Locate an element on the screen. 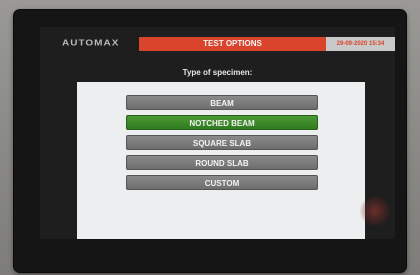 This screenshot has width=420, height=275. specimen-prompt: Type of specimen: is located at coordinates (217, 72).